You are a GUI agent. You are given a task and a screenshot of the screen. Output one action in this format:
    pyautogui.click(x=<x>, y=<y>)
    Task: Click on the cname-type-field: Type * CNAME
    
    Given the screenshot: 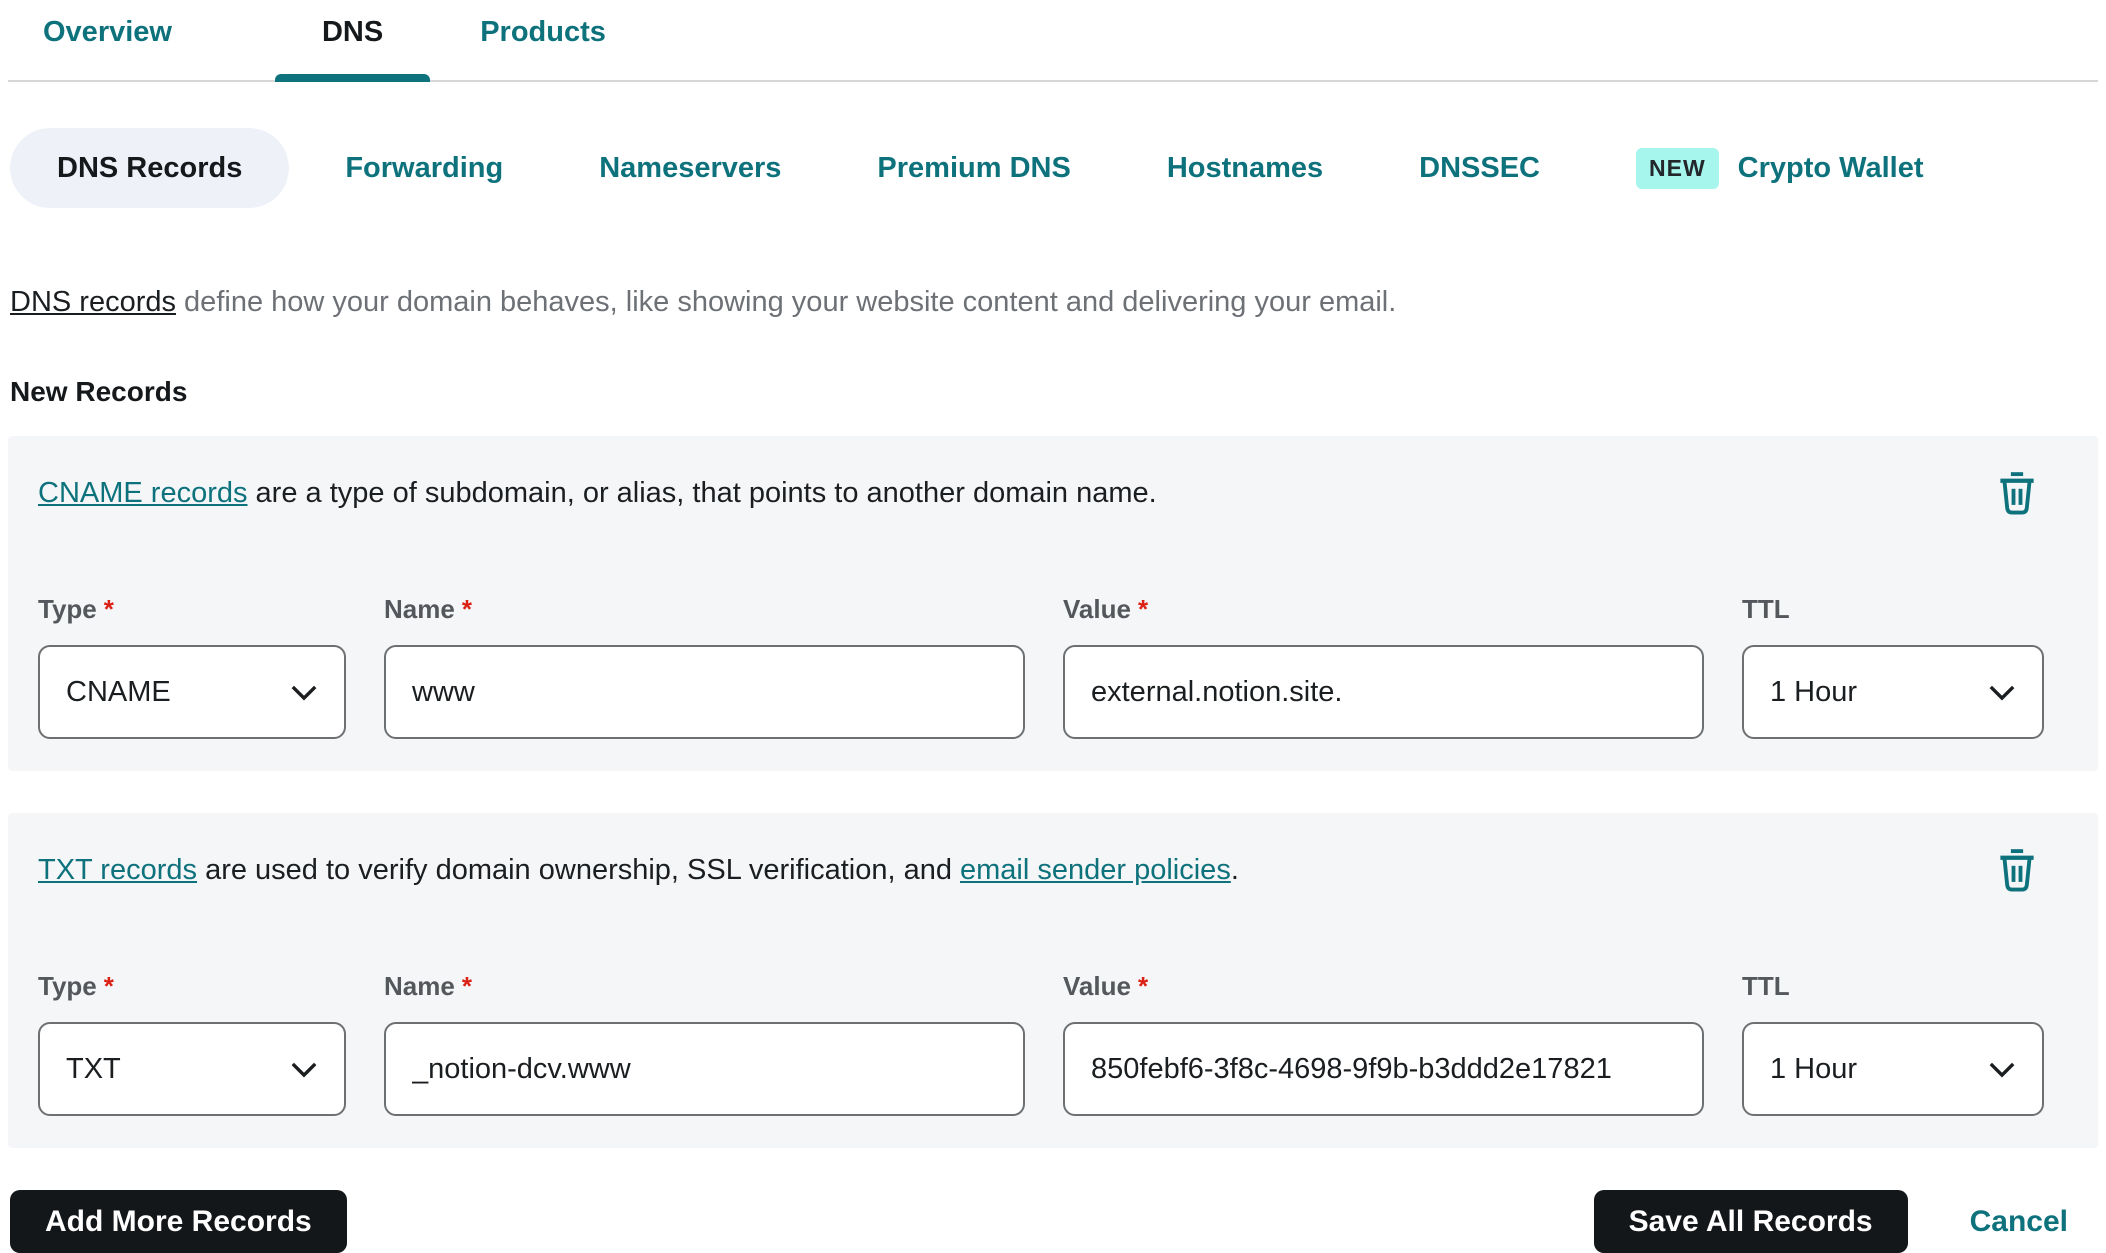 What is the action you would take?
    pyautogui.click(x=192, y=666)
    